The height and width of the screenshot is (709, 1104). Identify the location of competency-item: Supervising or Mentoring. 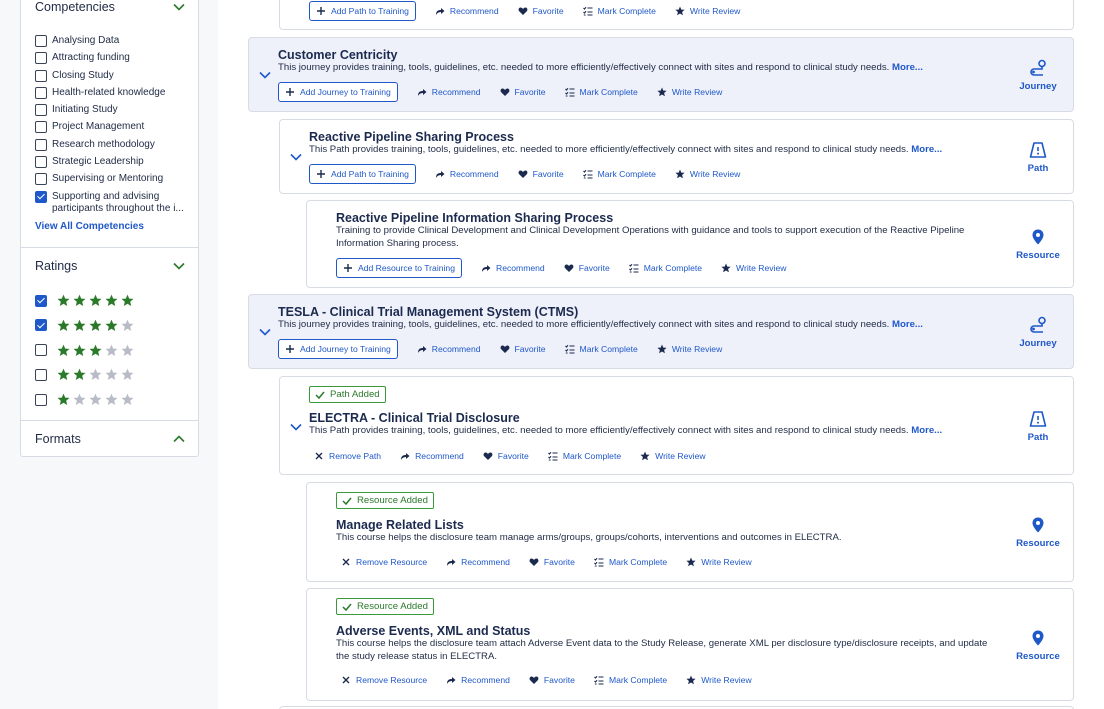
(115, 181).